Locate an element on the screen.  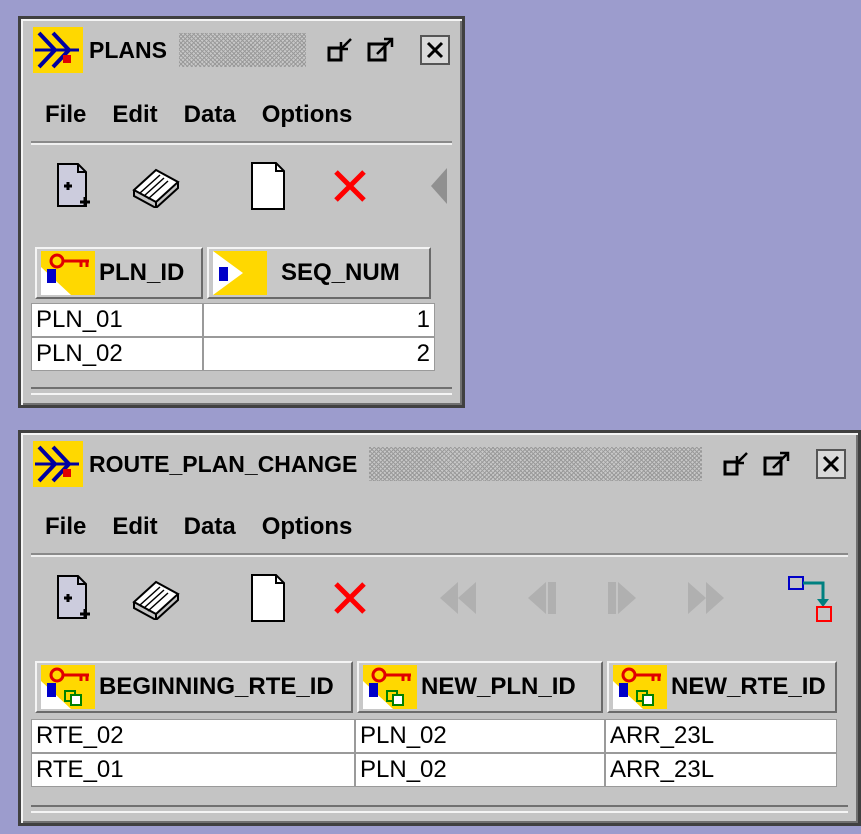
column-header: SEQ_NUM is located at coordinates (319, 273).